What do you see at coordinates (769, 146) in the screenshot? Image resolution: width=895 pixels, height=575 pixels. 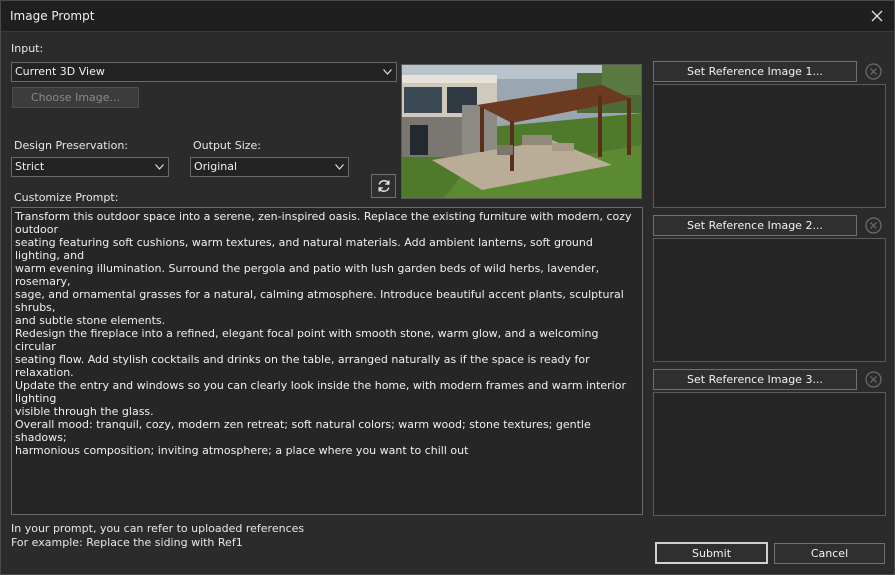 I see `reference-image-1-slot` at bounding box center [769, 146].